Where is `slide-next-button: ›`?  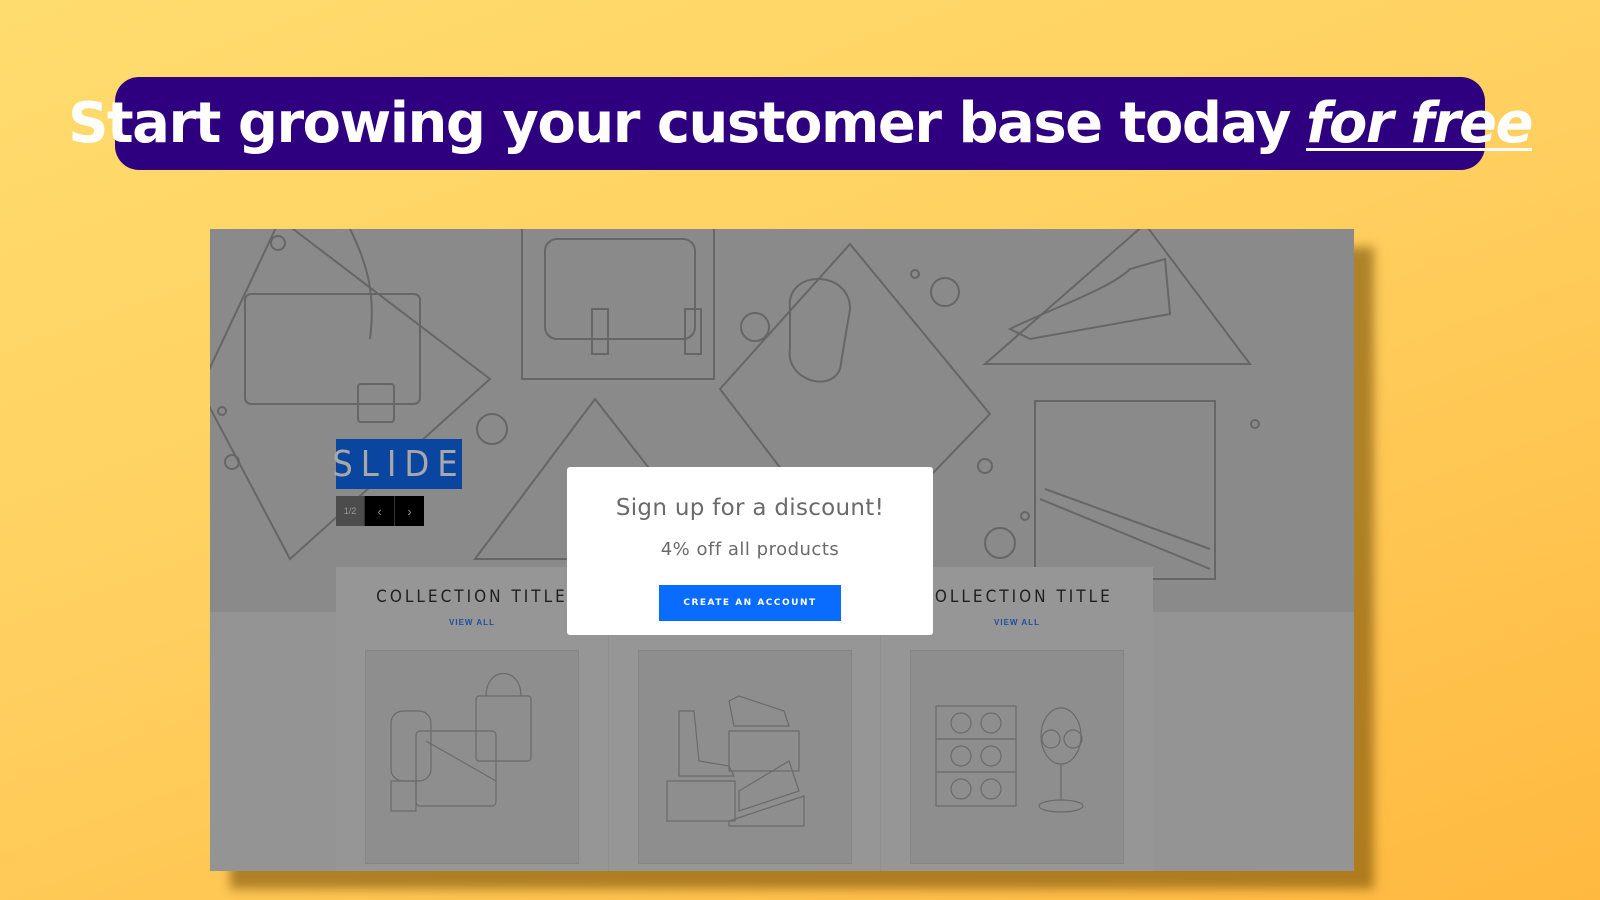
slide-next-button: › is located at coordinates (409, 511).